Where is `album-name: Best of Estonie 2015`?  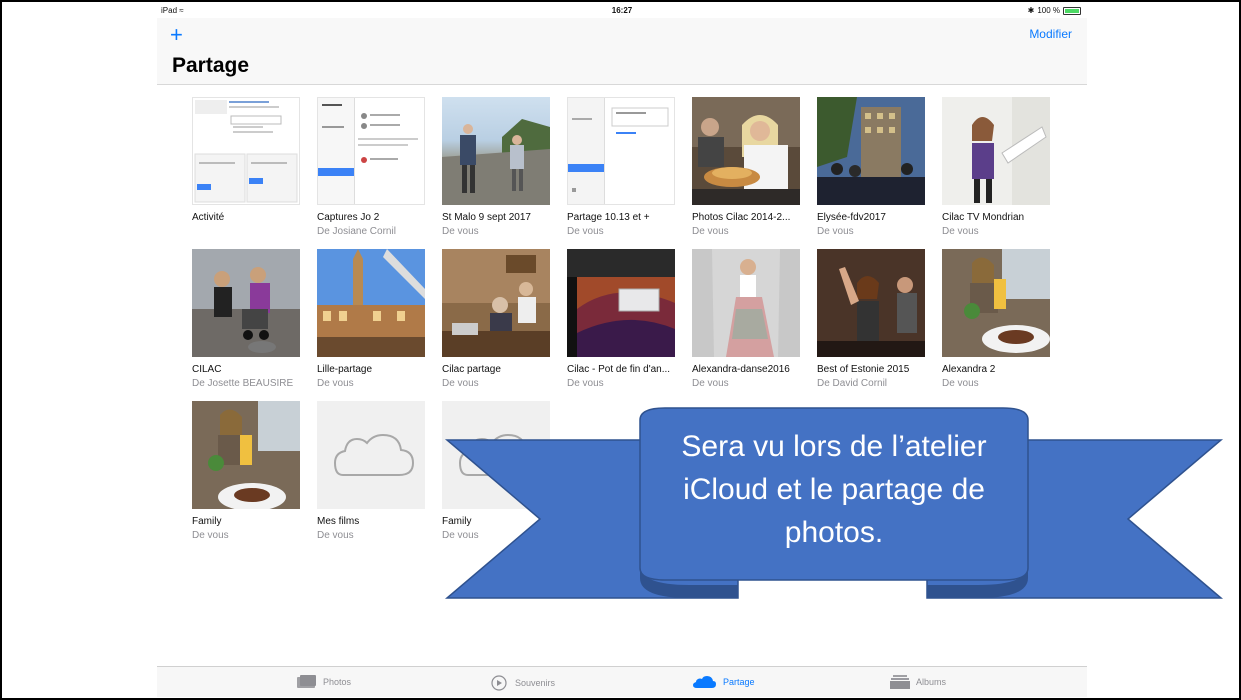
album-name: Best of Estonie 2015 is located at coordinates (863, 369).